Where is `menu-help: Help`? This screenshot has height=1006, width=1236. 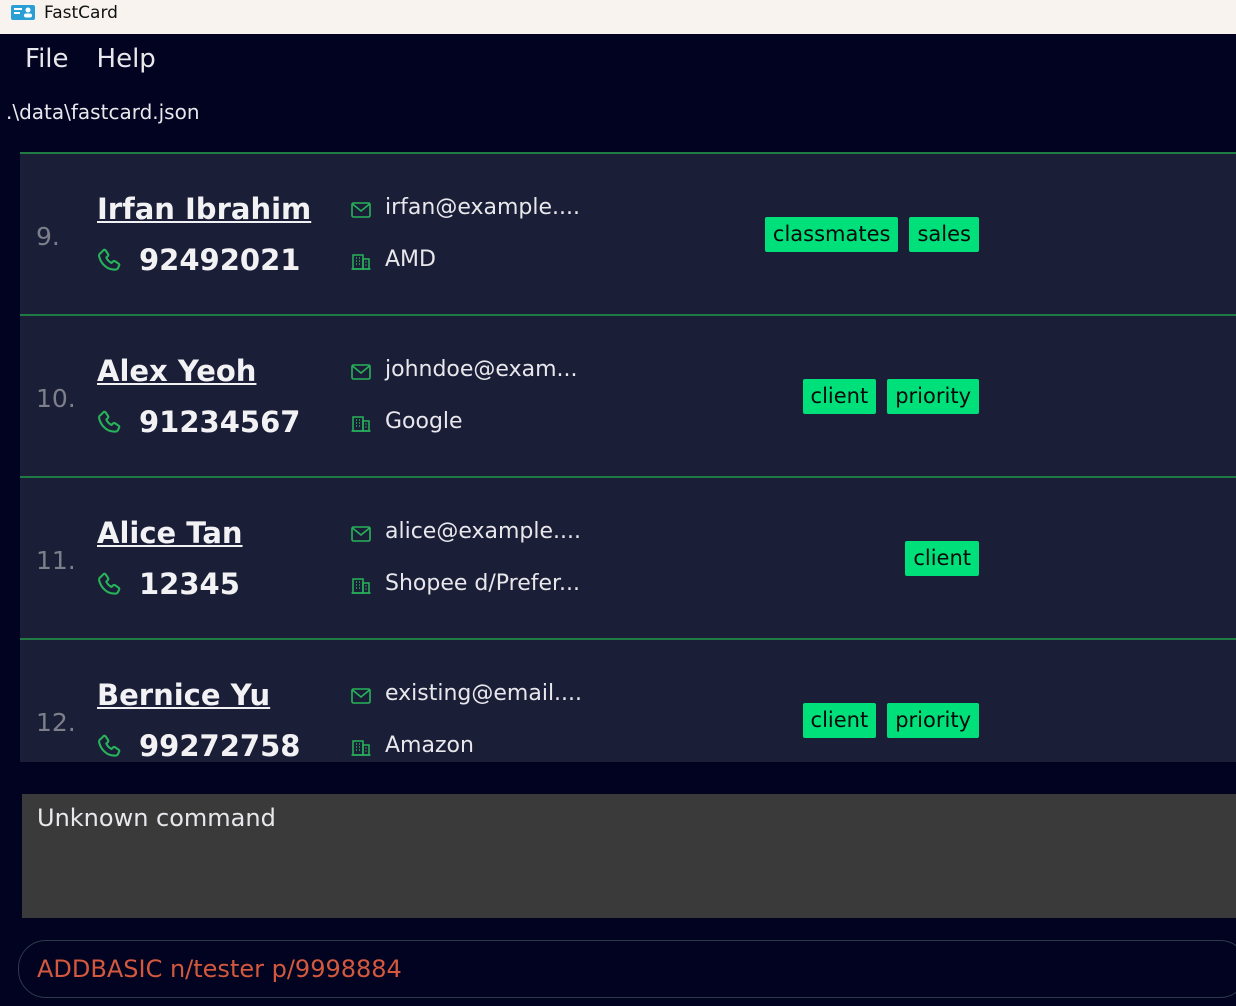
menu-help: Help is located at coordinates (126, 59).